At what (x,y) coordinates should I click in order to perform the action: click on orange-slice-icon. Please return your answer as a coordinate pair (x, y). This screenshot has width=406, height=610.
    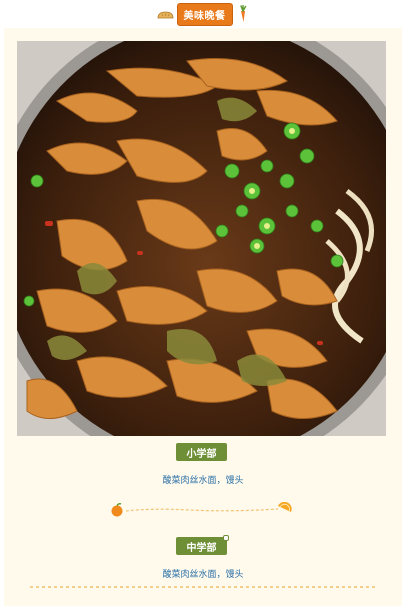
    Looking at the image, I should click on (285, 507).